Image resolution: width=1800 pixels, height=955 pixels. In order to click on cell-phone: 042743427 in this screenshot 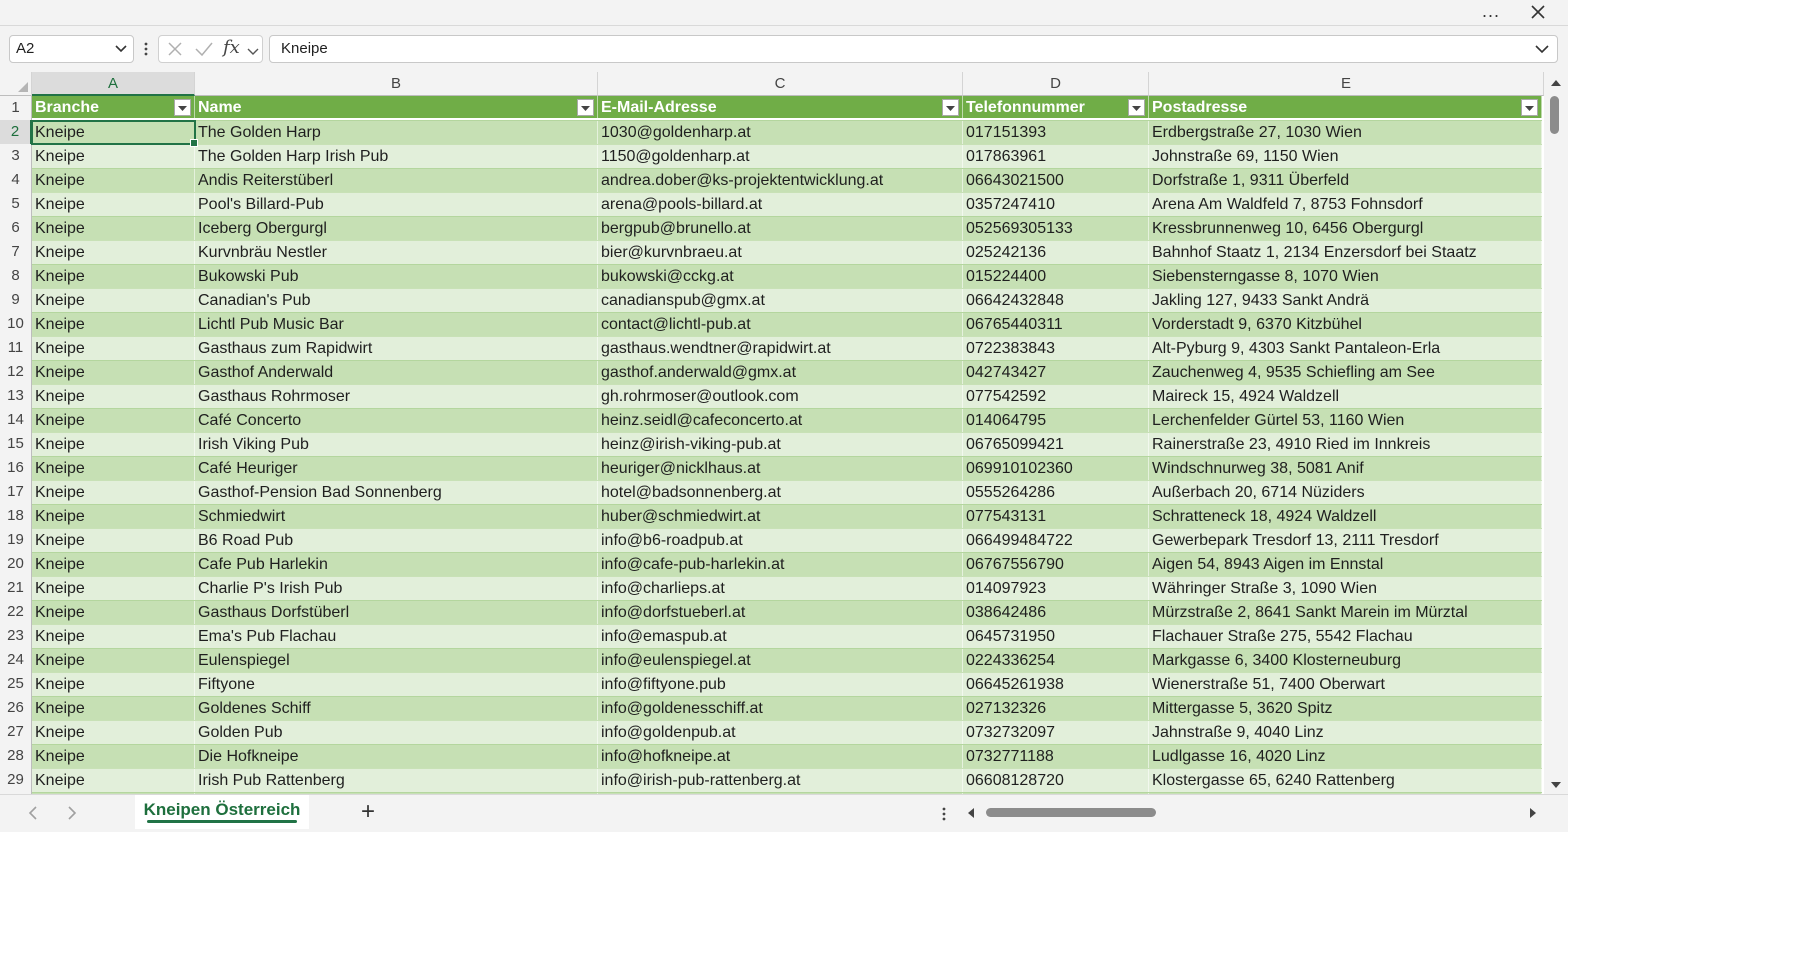, I will do `click(1056, 373)`.